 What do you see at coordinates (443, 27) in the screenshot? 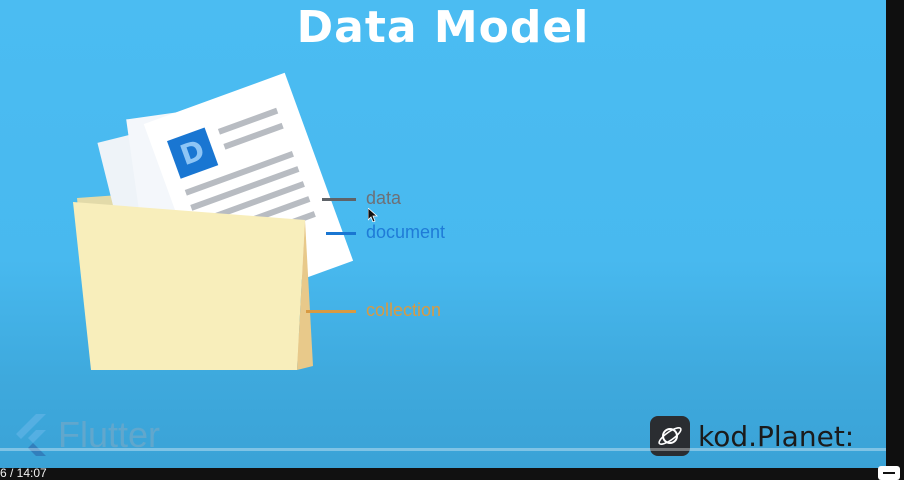
I see `slide-title: Data Model` at bounding box center [443, 27].